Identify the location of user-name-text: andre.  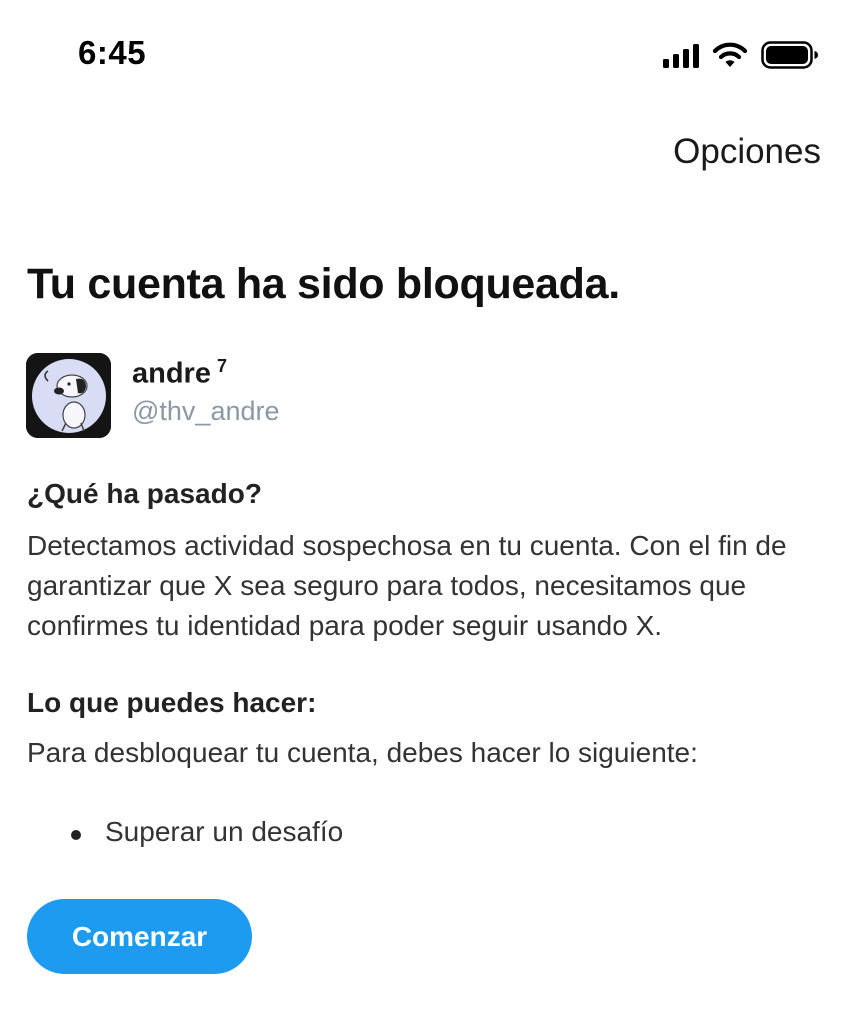
(171, 373).